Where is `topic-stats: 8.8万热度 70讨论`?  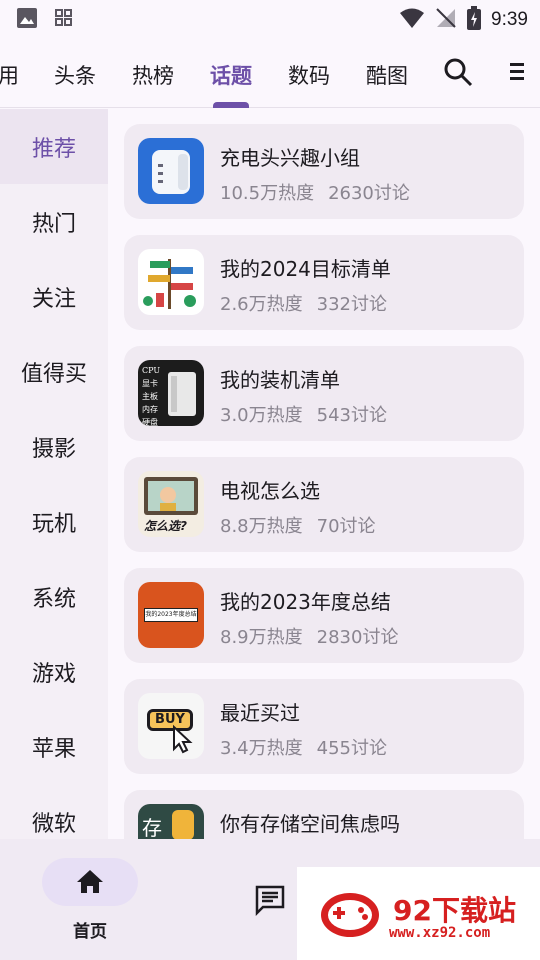
topic-stats: 8.8万热度 70讨论 is located at coordinates (298, 525).